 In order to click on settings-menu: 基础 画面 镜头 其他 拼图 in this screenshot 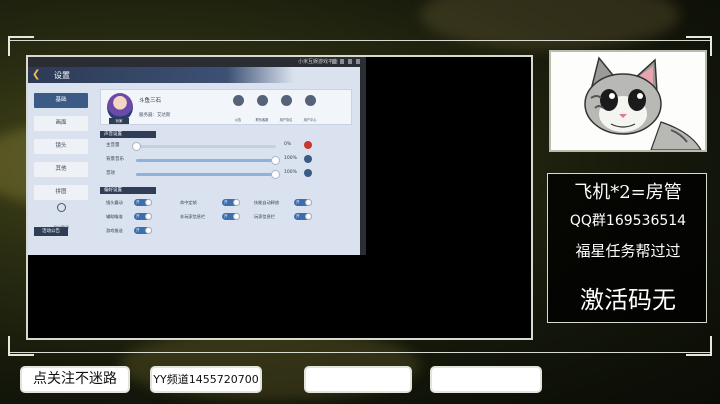, I will do `click(61, 150)`.